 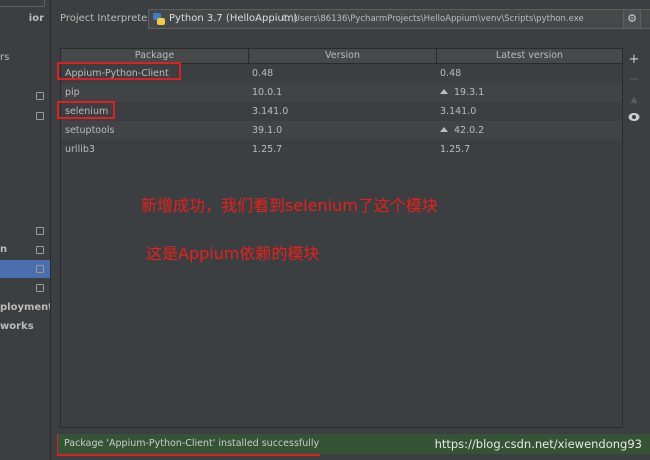 What do you see at coordinates (341, 92) in the screenshot?
I see `table-row: pip 10.0.1 19.3.1` at bounding box center [341, 92].